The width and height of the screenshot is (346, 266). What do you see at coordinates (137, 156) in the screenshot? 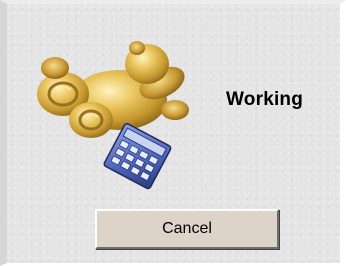
I see `calculator-icon` at bounding box center [137, 156].